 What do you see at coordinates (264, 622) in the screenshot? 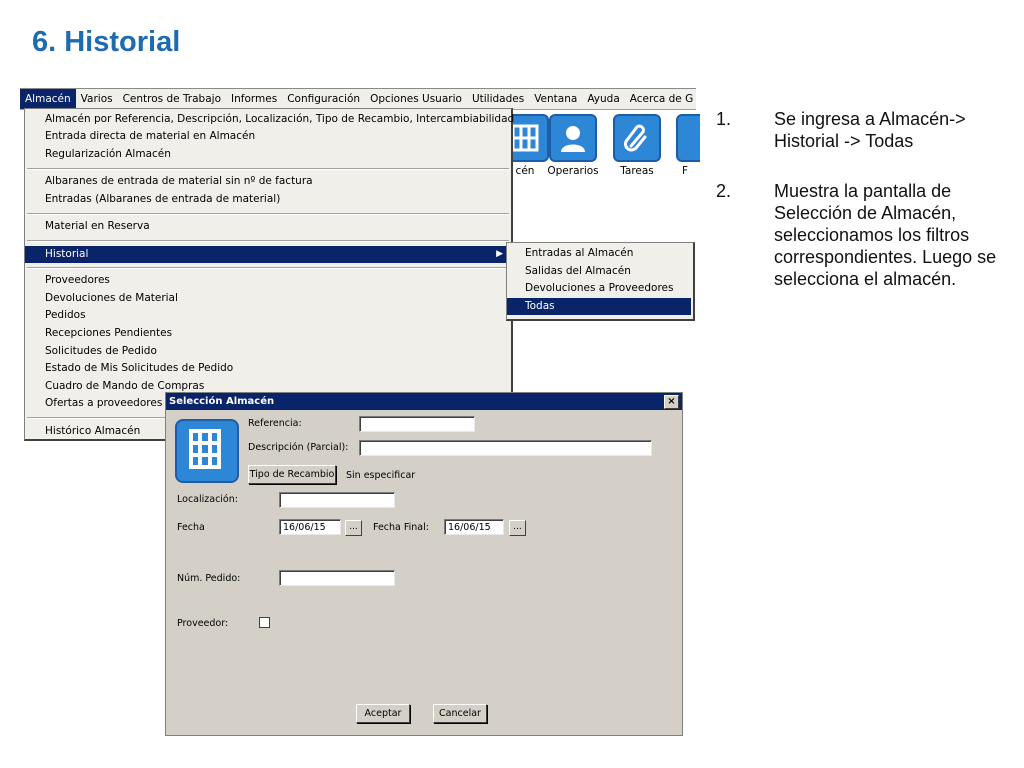
I see `proveedor-checkbox` at bounding box center [264, 622].